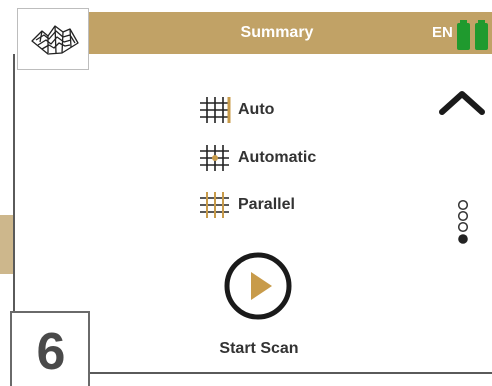 This screenshot has width=492, height=386. What do you see at coordinates (214, 158) in the screenshot?
I see `grid-automatic-icon` at bounding box center [214, 158].